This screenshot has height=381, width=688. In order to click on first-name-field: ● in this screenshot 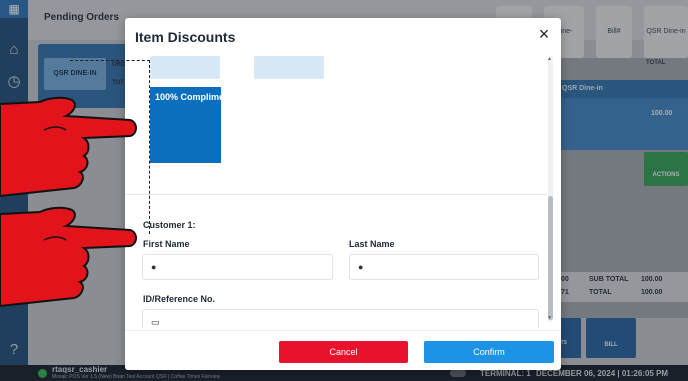, I will do `click(237, 267)`.